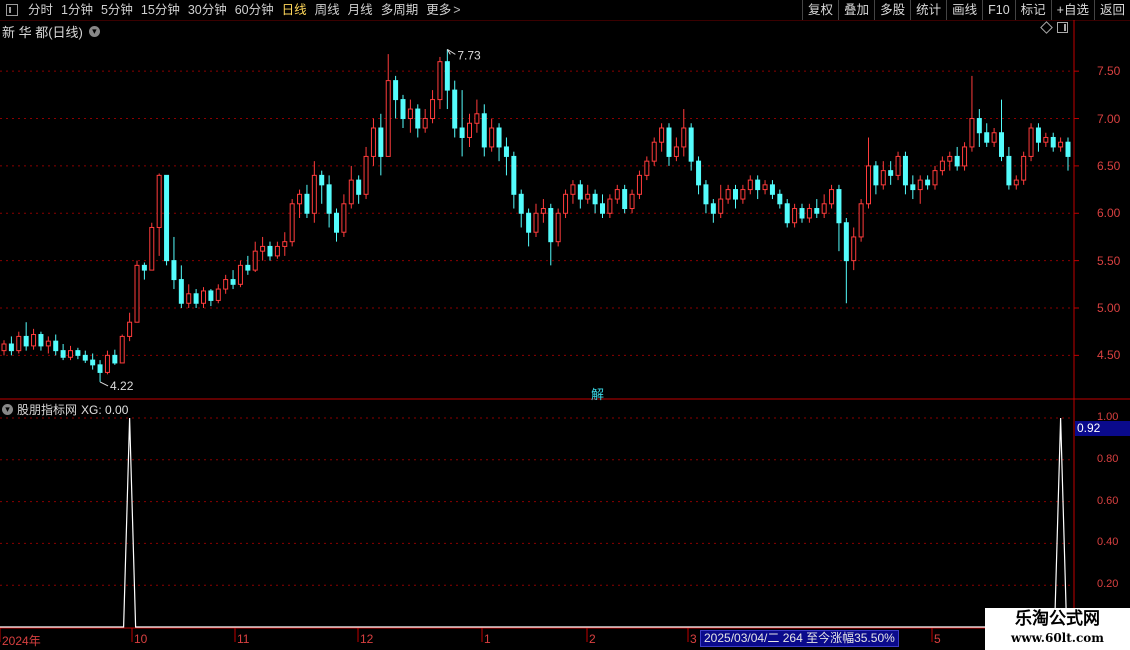 Image resolution: width=1130 pixels, height=650 pixels. What do you see at coordinates (693, 639) in the screenshot?
I see `time-axis-label: 3` at bounding box center [693, 639].